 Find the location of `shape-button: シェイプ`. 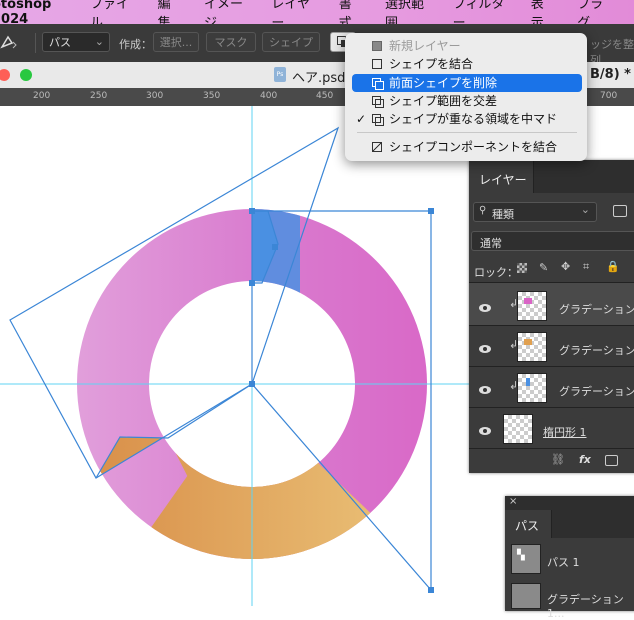

shape-button: シェイプ is located at coordinates (291, 42).